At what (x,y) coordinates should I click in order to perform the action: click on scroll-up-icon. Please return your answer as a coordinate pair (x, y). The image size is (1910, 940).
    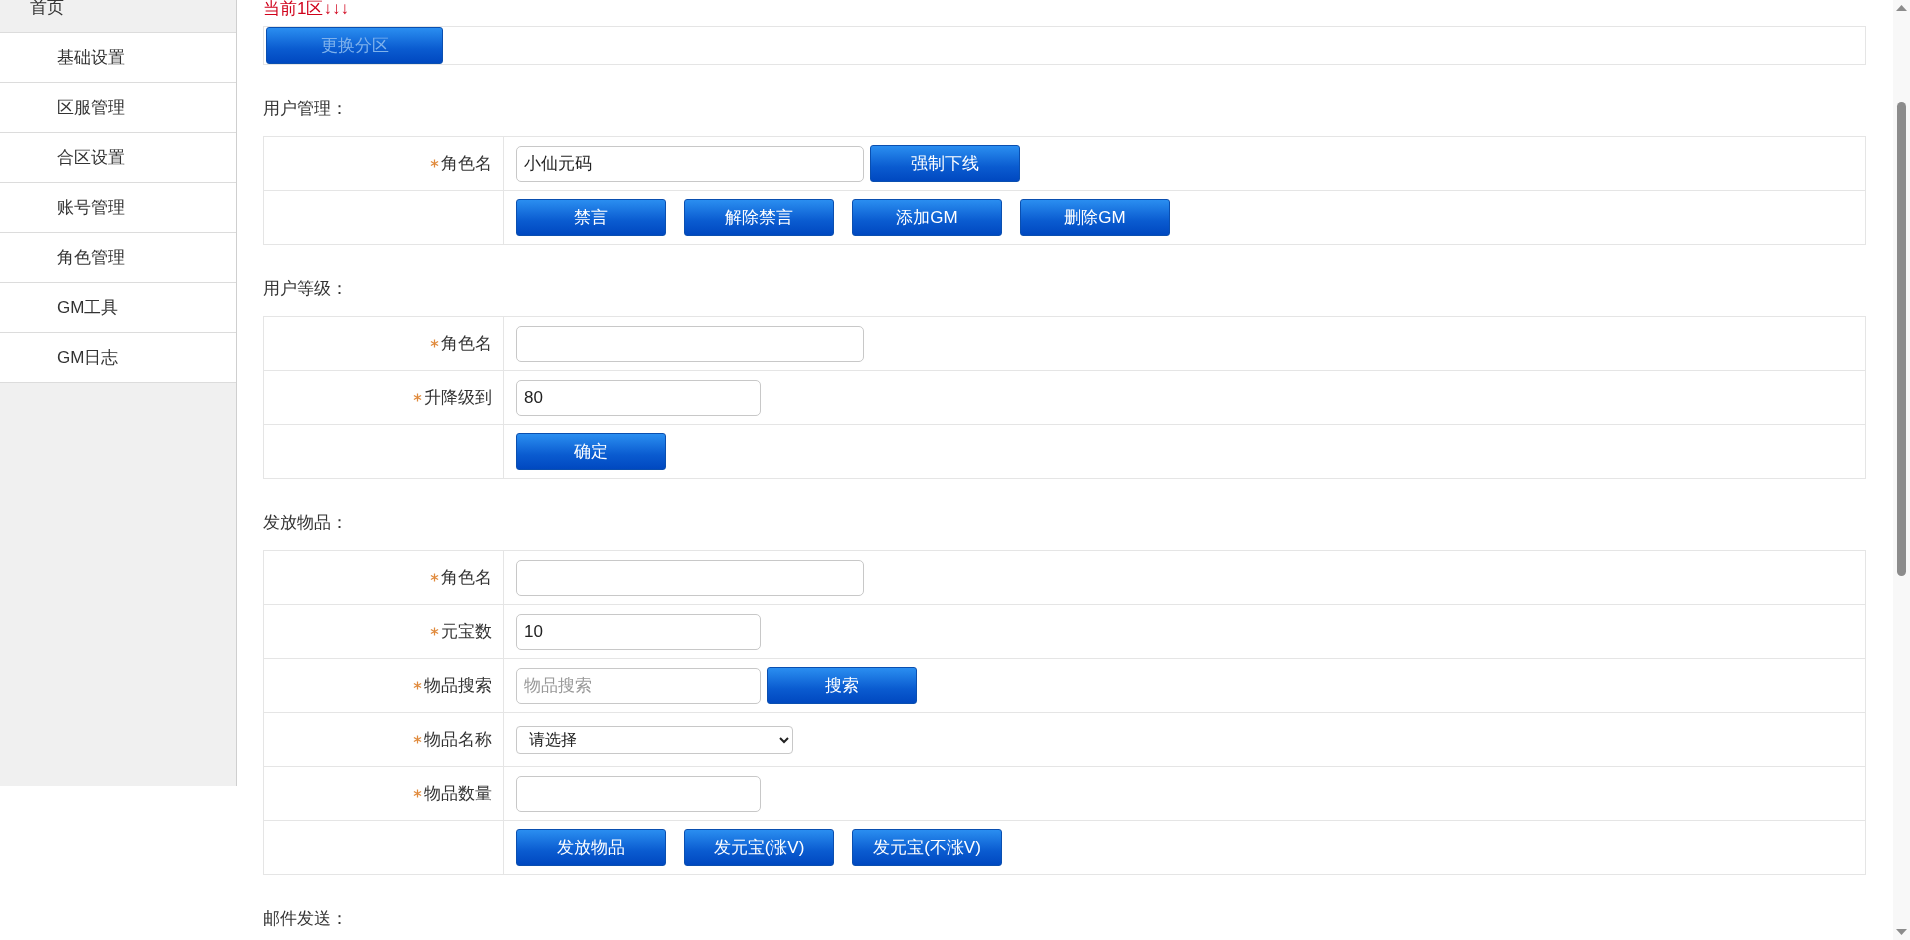
    Looking at the image, I should click on (1901, 8).